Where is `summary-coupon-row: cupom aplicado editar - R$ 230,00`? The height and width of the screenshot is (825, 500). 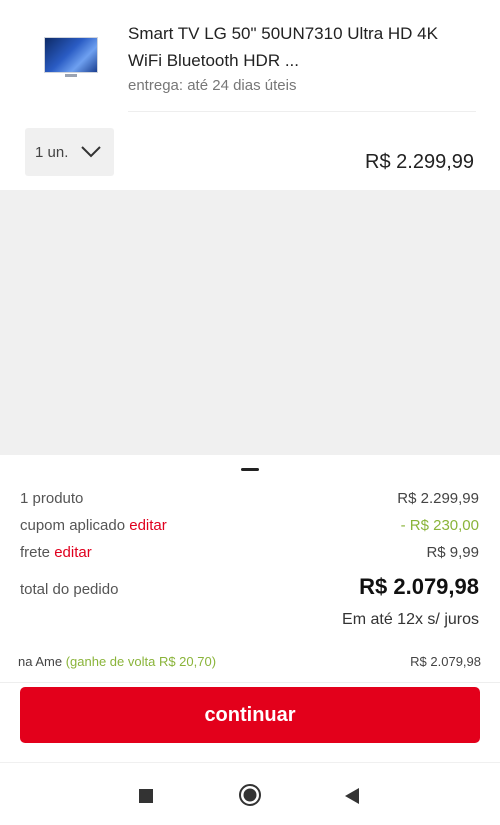
summary-coupon-row: cupom aplicado editar - R$ 230,00 is located at coordinates (249, 525).